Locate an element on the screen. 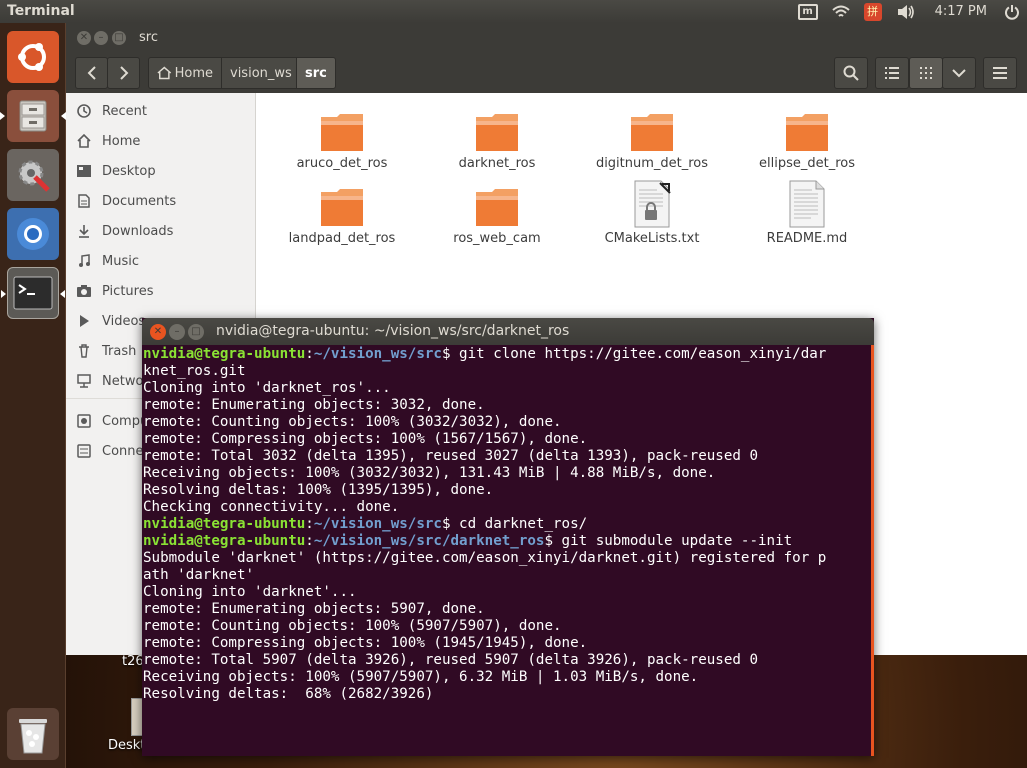  ubuntu-logo-icon is located at coordinates (32, 57).